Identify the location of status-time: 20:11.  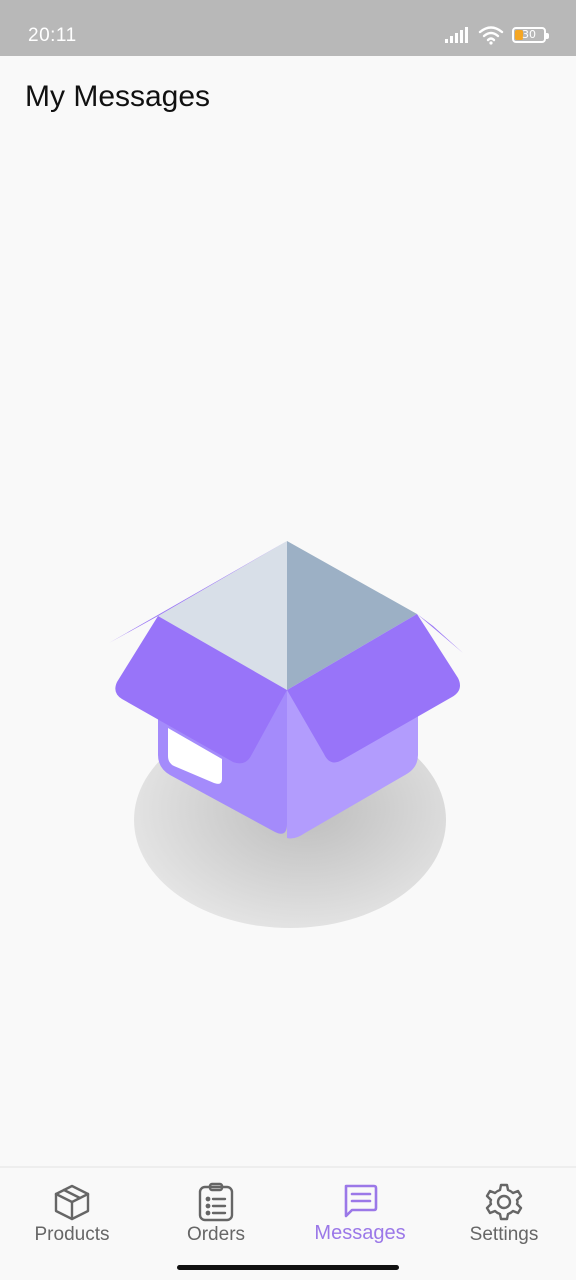
(52, 35).